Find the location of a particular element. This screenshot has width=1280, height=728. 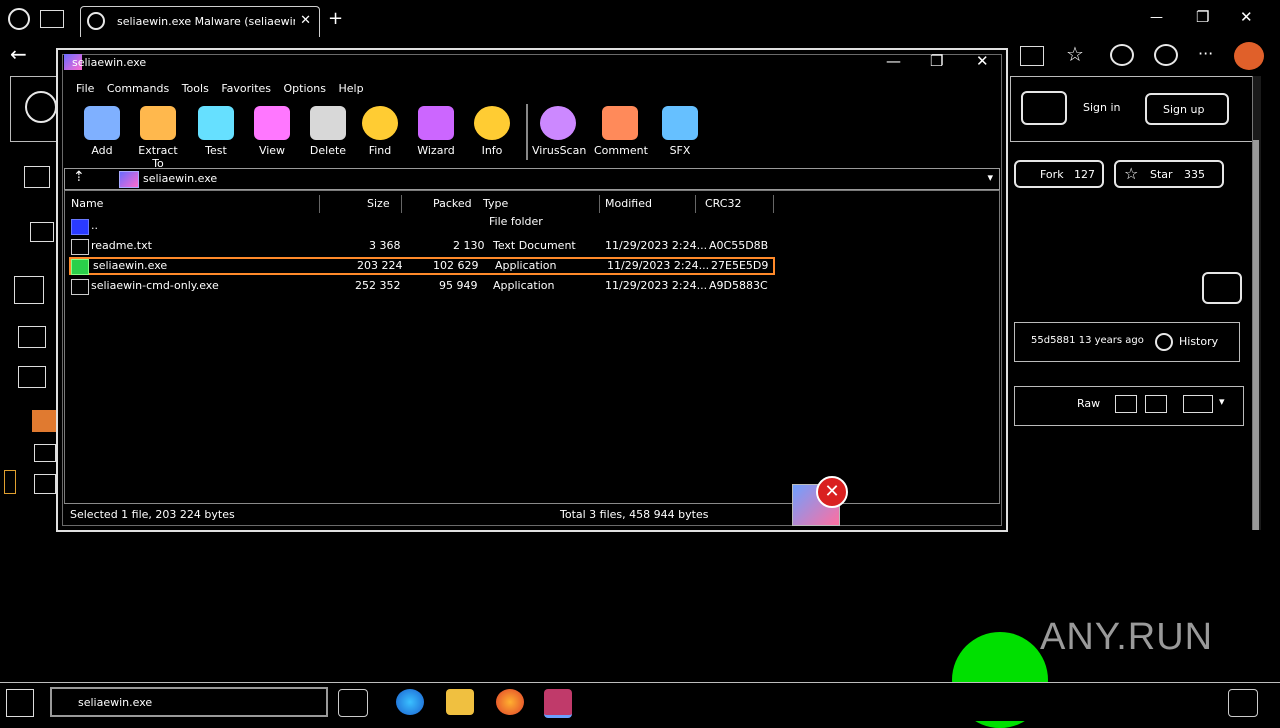

edge-browser-icon is located at coordinates (410, 702).